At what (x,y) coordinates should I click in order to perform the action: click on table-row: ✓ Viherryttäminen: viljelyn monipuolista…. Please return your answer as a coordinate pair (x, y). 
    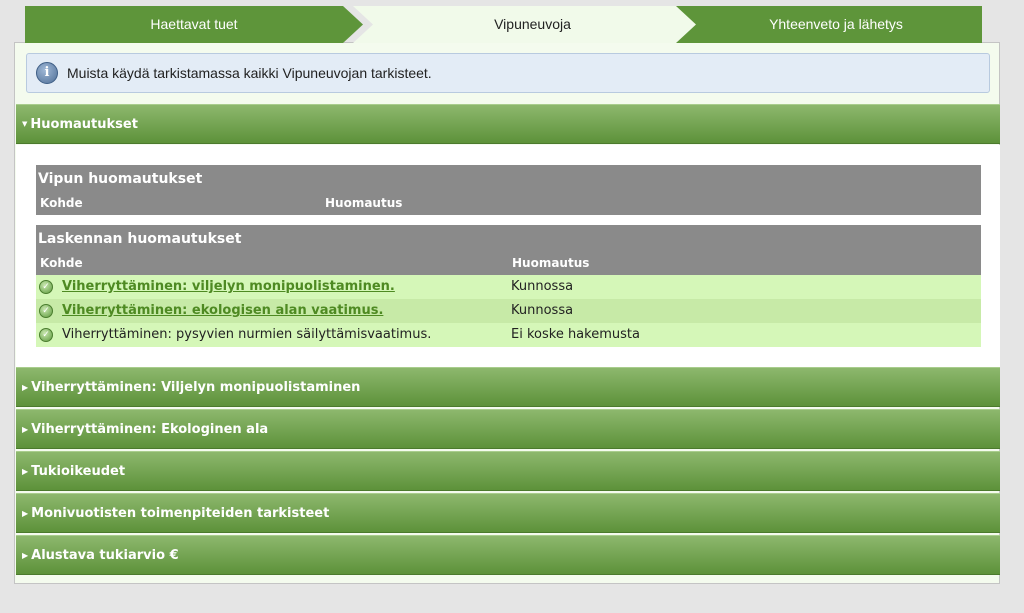
    Looking at the image, I should click on (508, 287).